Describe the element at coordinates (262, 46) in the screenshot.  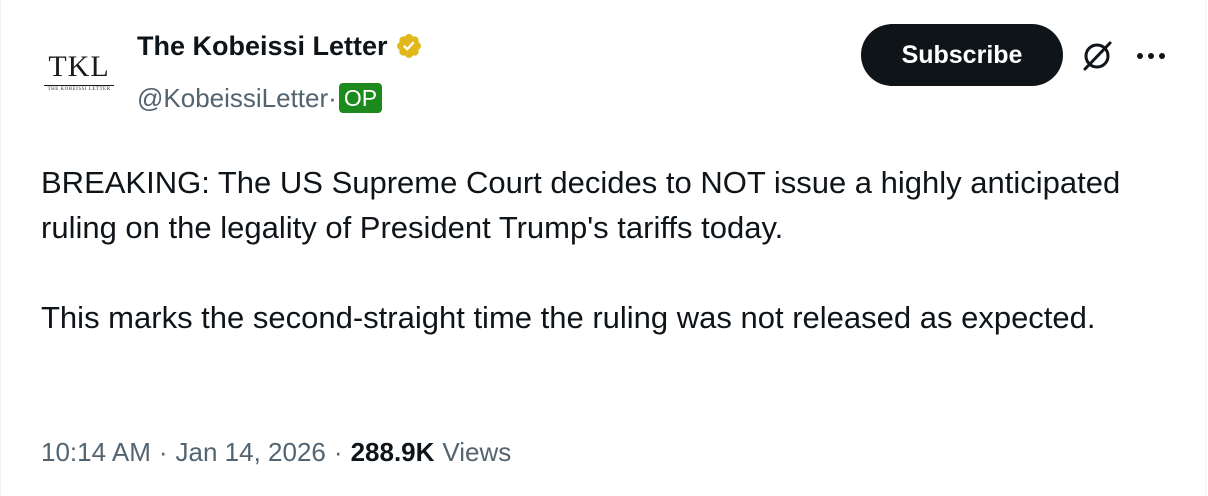
I see `author-display-name: The Kobeissi Letter` at that location.